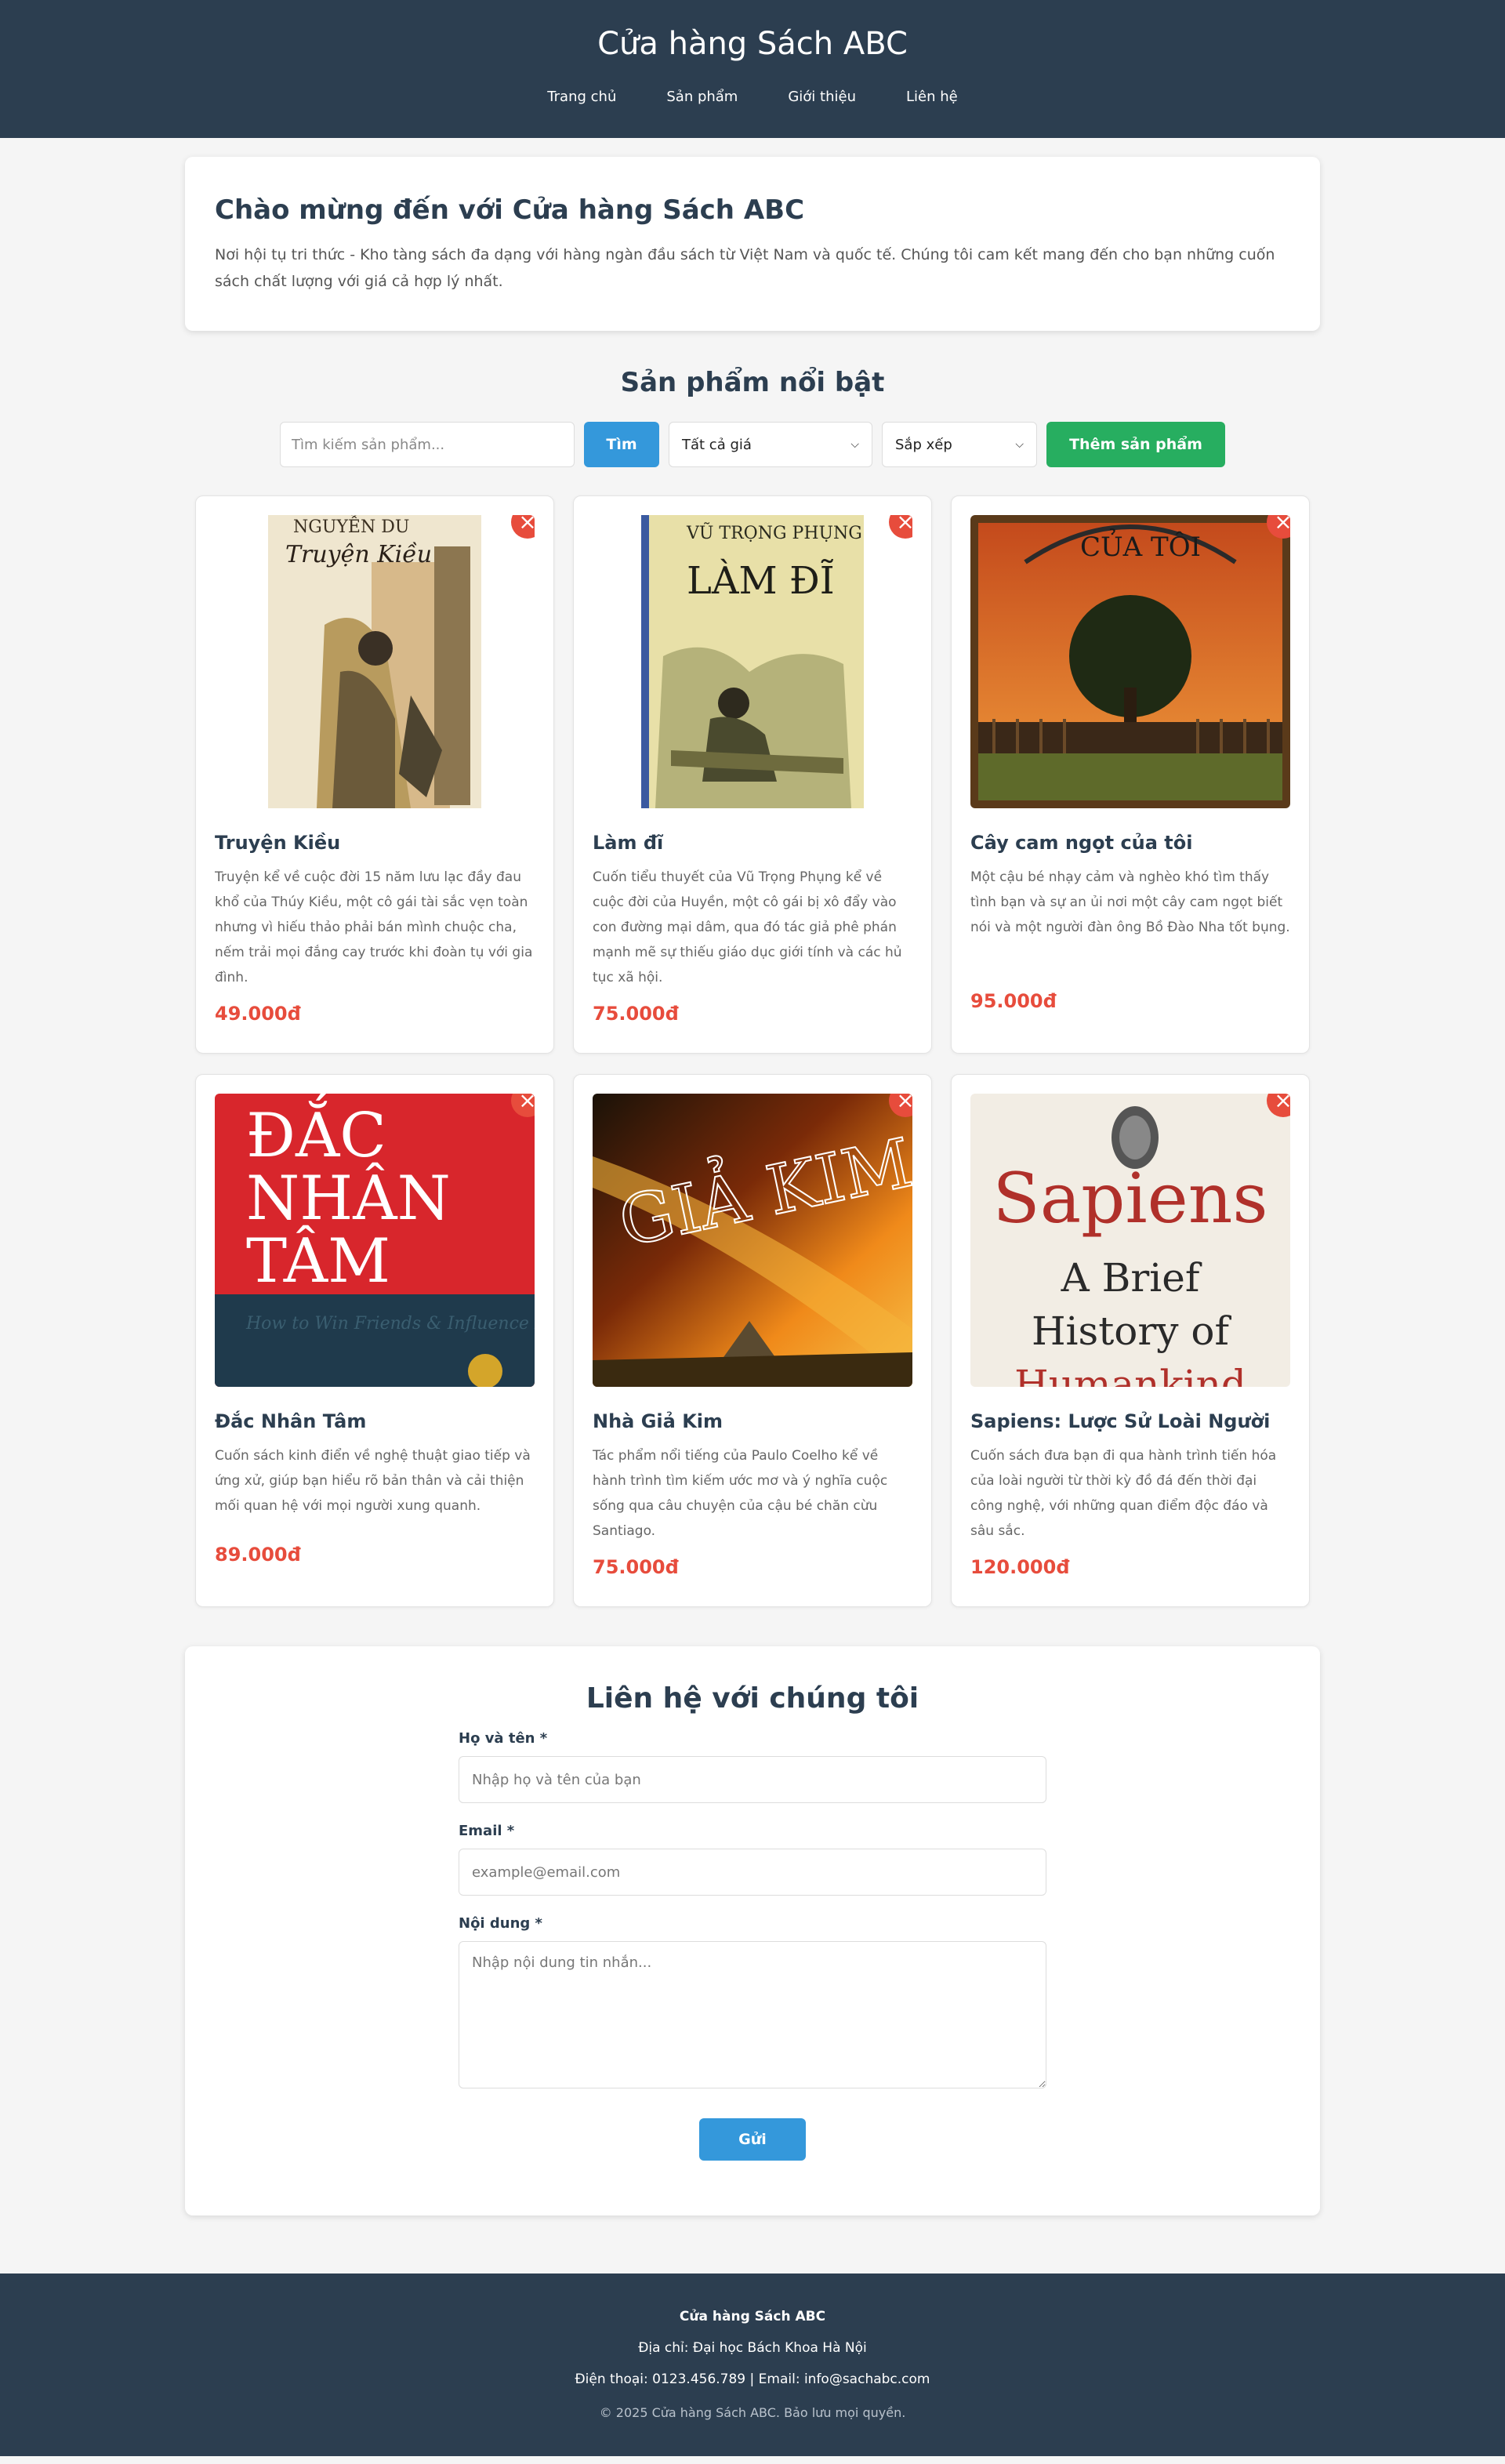 The height and width of the screenshot is (2464, 1505). What do you see at coordinates (822, 97) in the screenshot?
I see `nav-about: Giới thiệu` at bounding box center [822, 97].